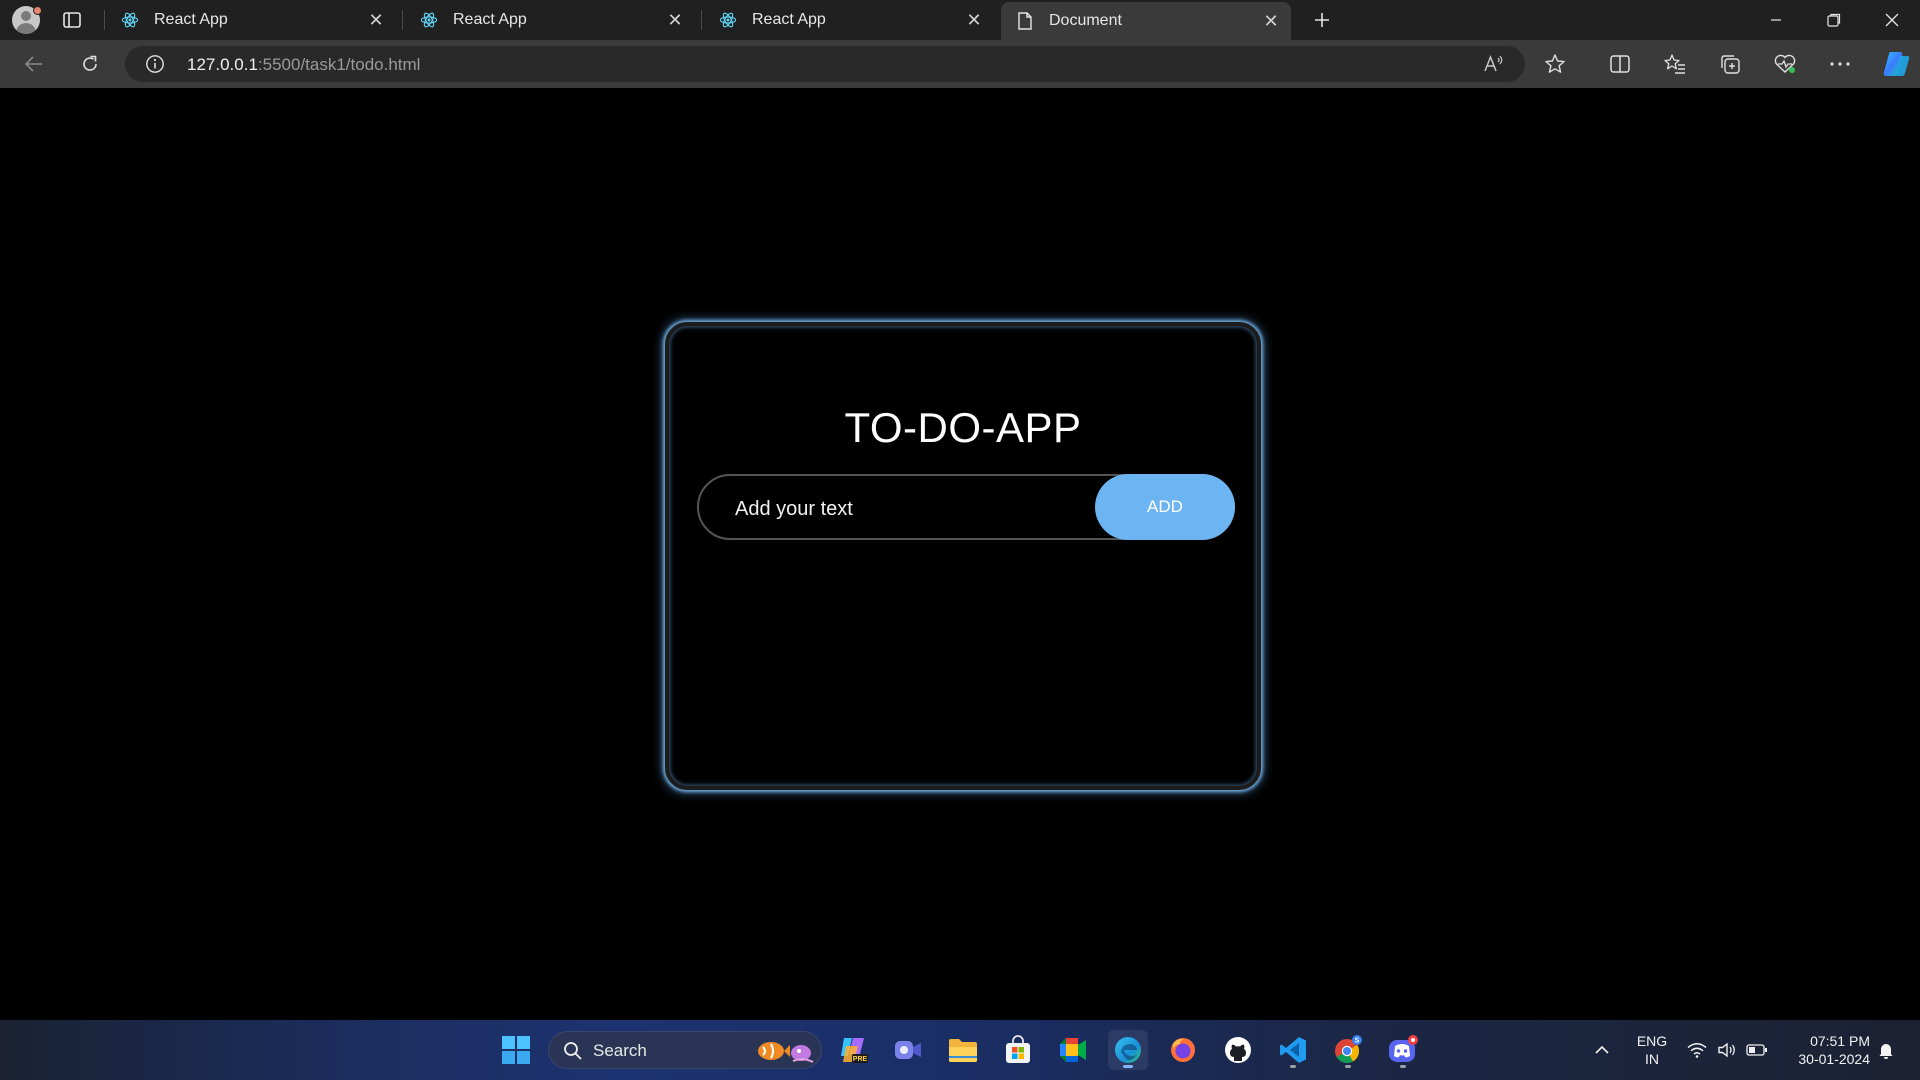 This screenshot has width=1920, height=1080. I want to click on app-title: TO-DO-APP, so click(963, 427).